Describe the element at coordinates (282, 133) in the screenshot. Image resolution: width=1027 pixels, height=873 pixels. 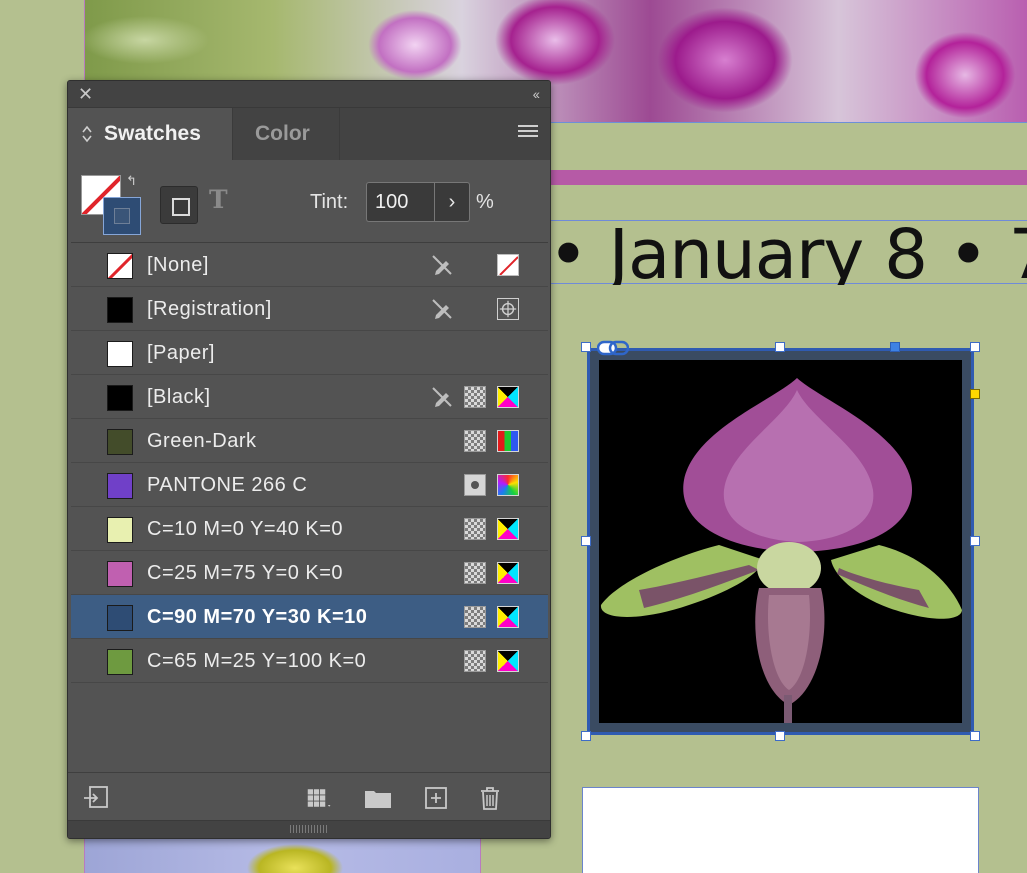
I see `tab-color-label: Color` at that location.